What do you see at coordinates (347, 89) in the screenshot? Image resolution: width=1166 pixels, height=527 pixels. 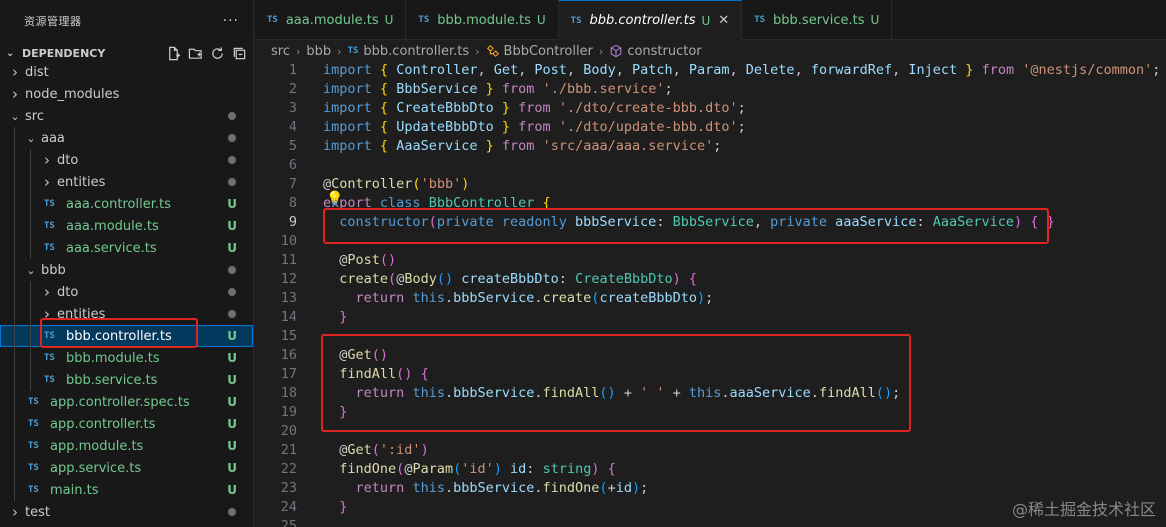 I see `code-token: import` at bounding box center [347, 89].